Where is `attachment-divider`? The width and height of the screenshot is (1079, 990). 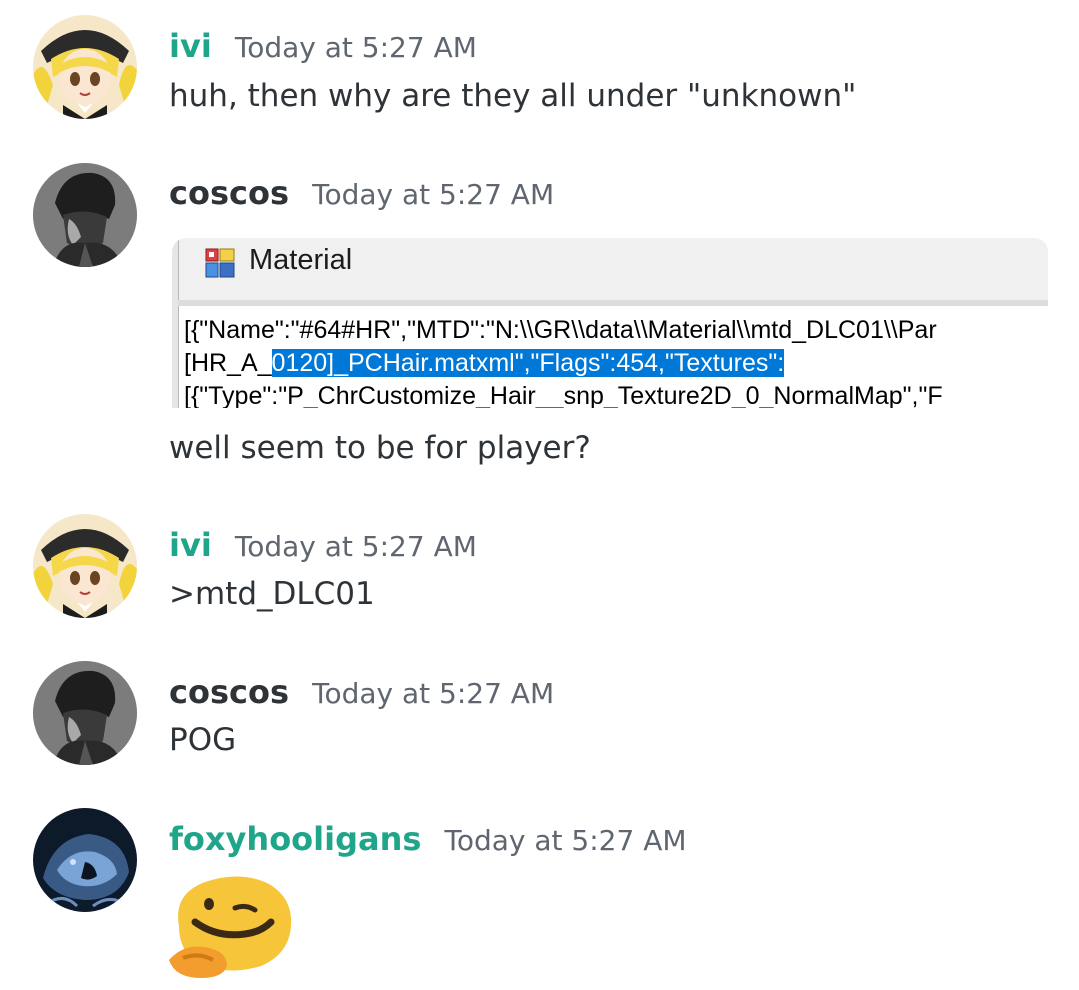 attachment-divider is located at coordinates (613, 303).